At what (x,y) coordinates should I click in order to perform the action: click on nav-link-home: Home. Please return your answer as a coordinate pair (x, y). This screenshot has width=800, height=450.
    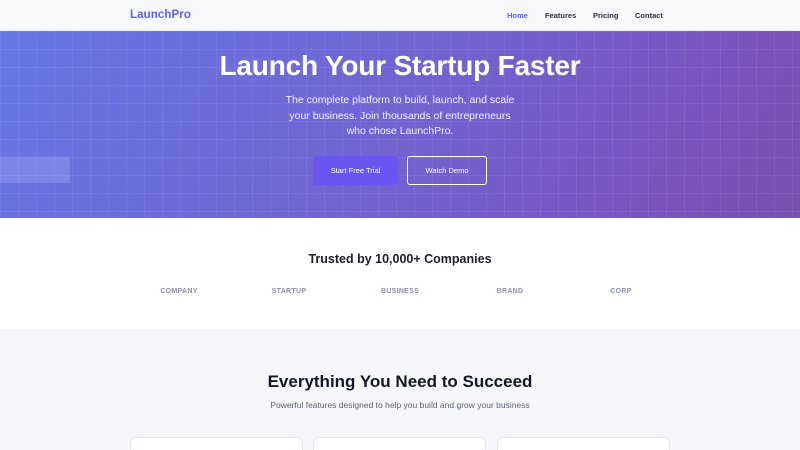
    Looking at the image, I should click on (517, 15).